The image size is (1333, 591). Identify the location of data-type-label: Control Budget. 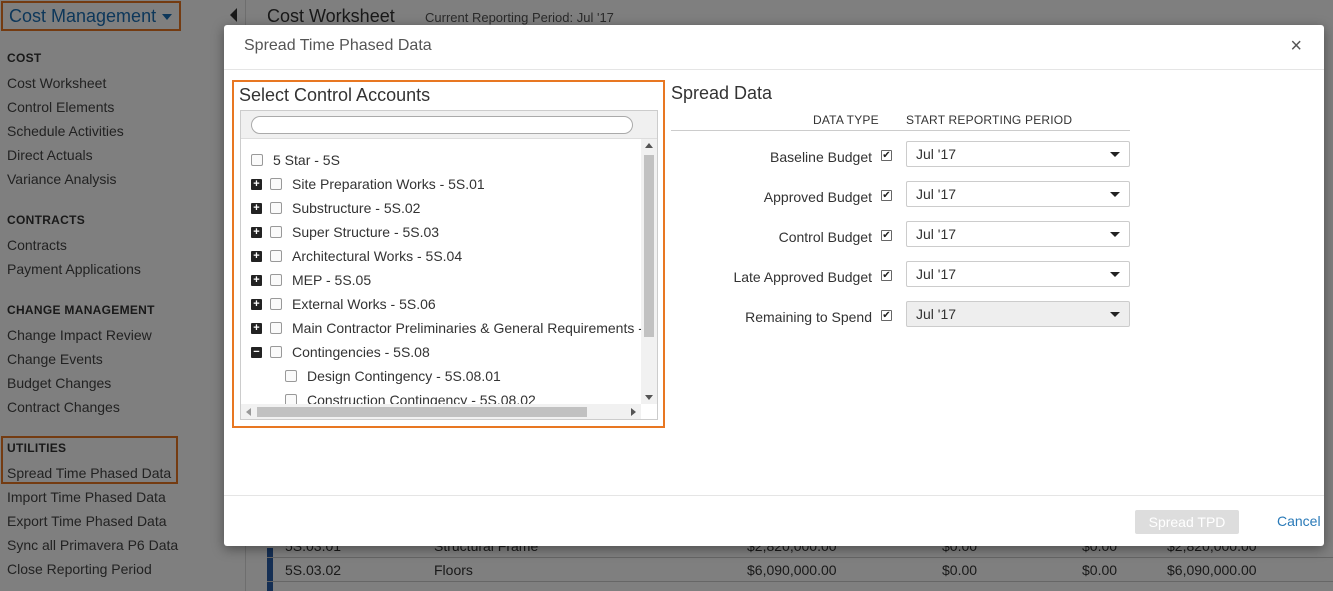
(825, 237).